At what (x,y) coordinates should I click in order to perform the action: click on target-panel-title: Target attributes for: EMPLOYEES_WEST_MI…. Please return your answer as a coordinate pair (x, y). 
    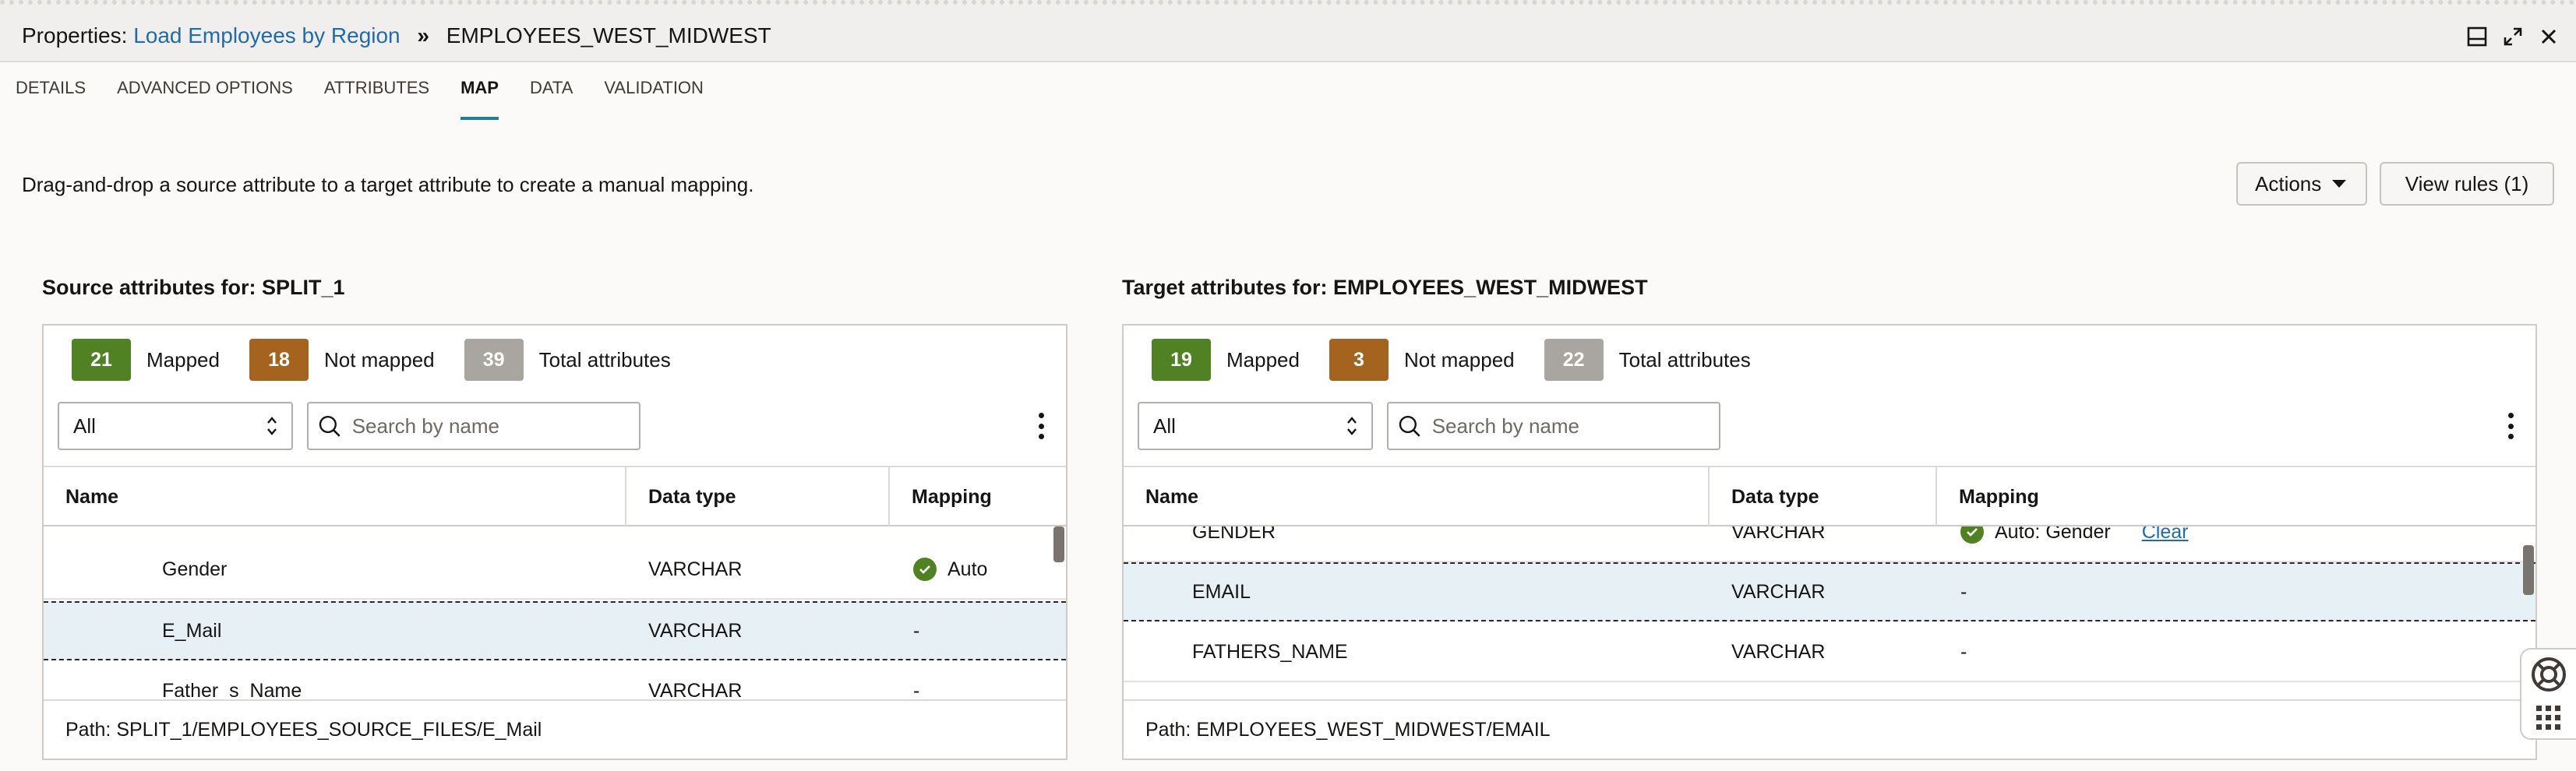
    Looking at the image, I should click on (1385, 288).